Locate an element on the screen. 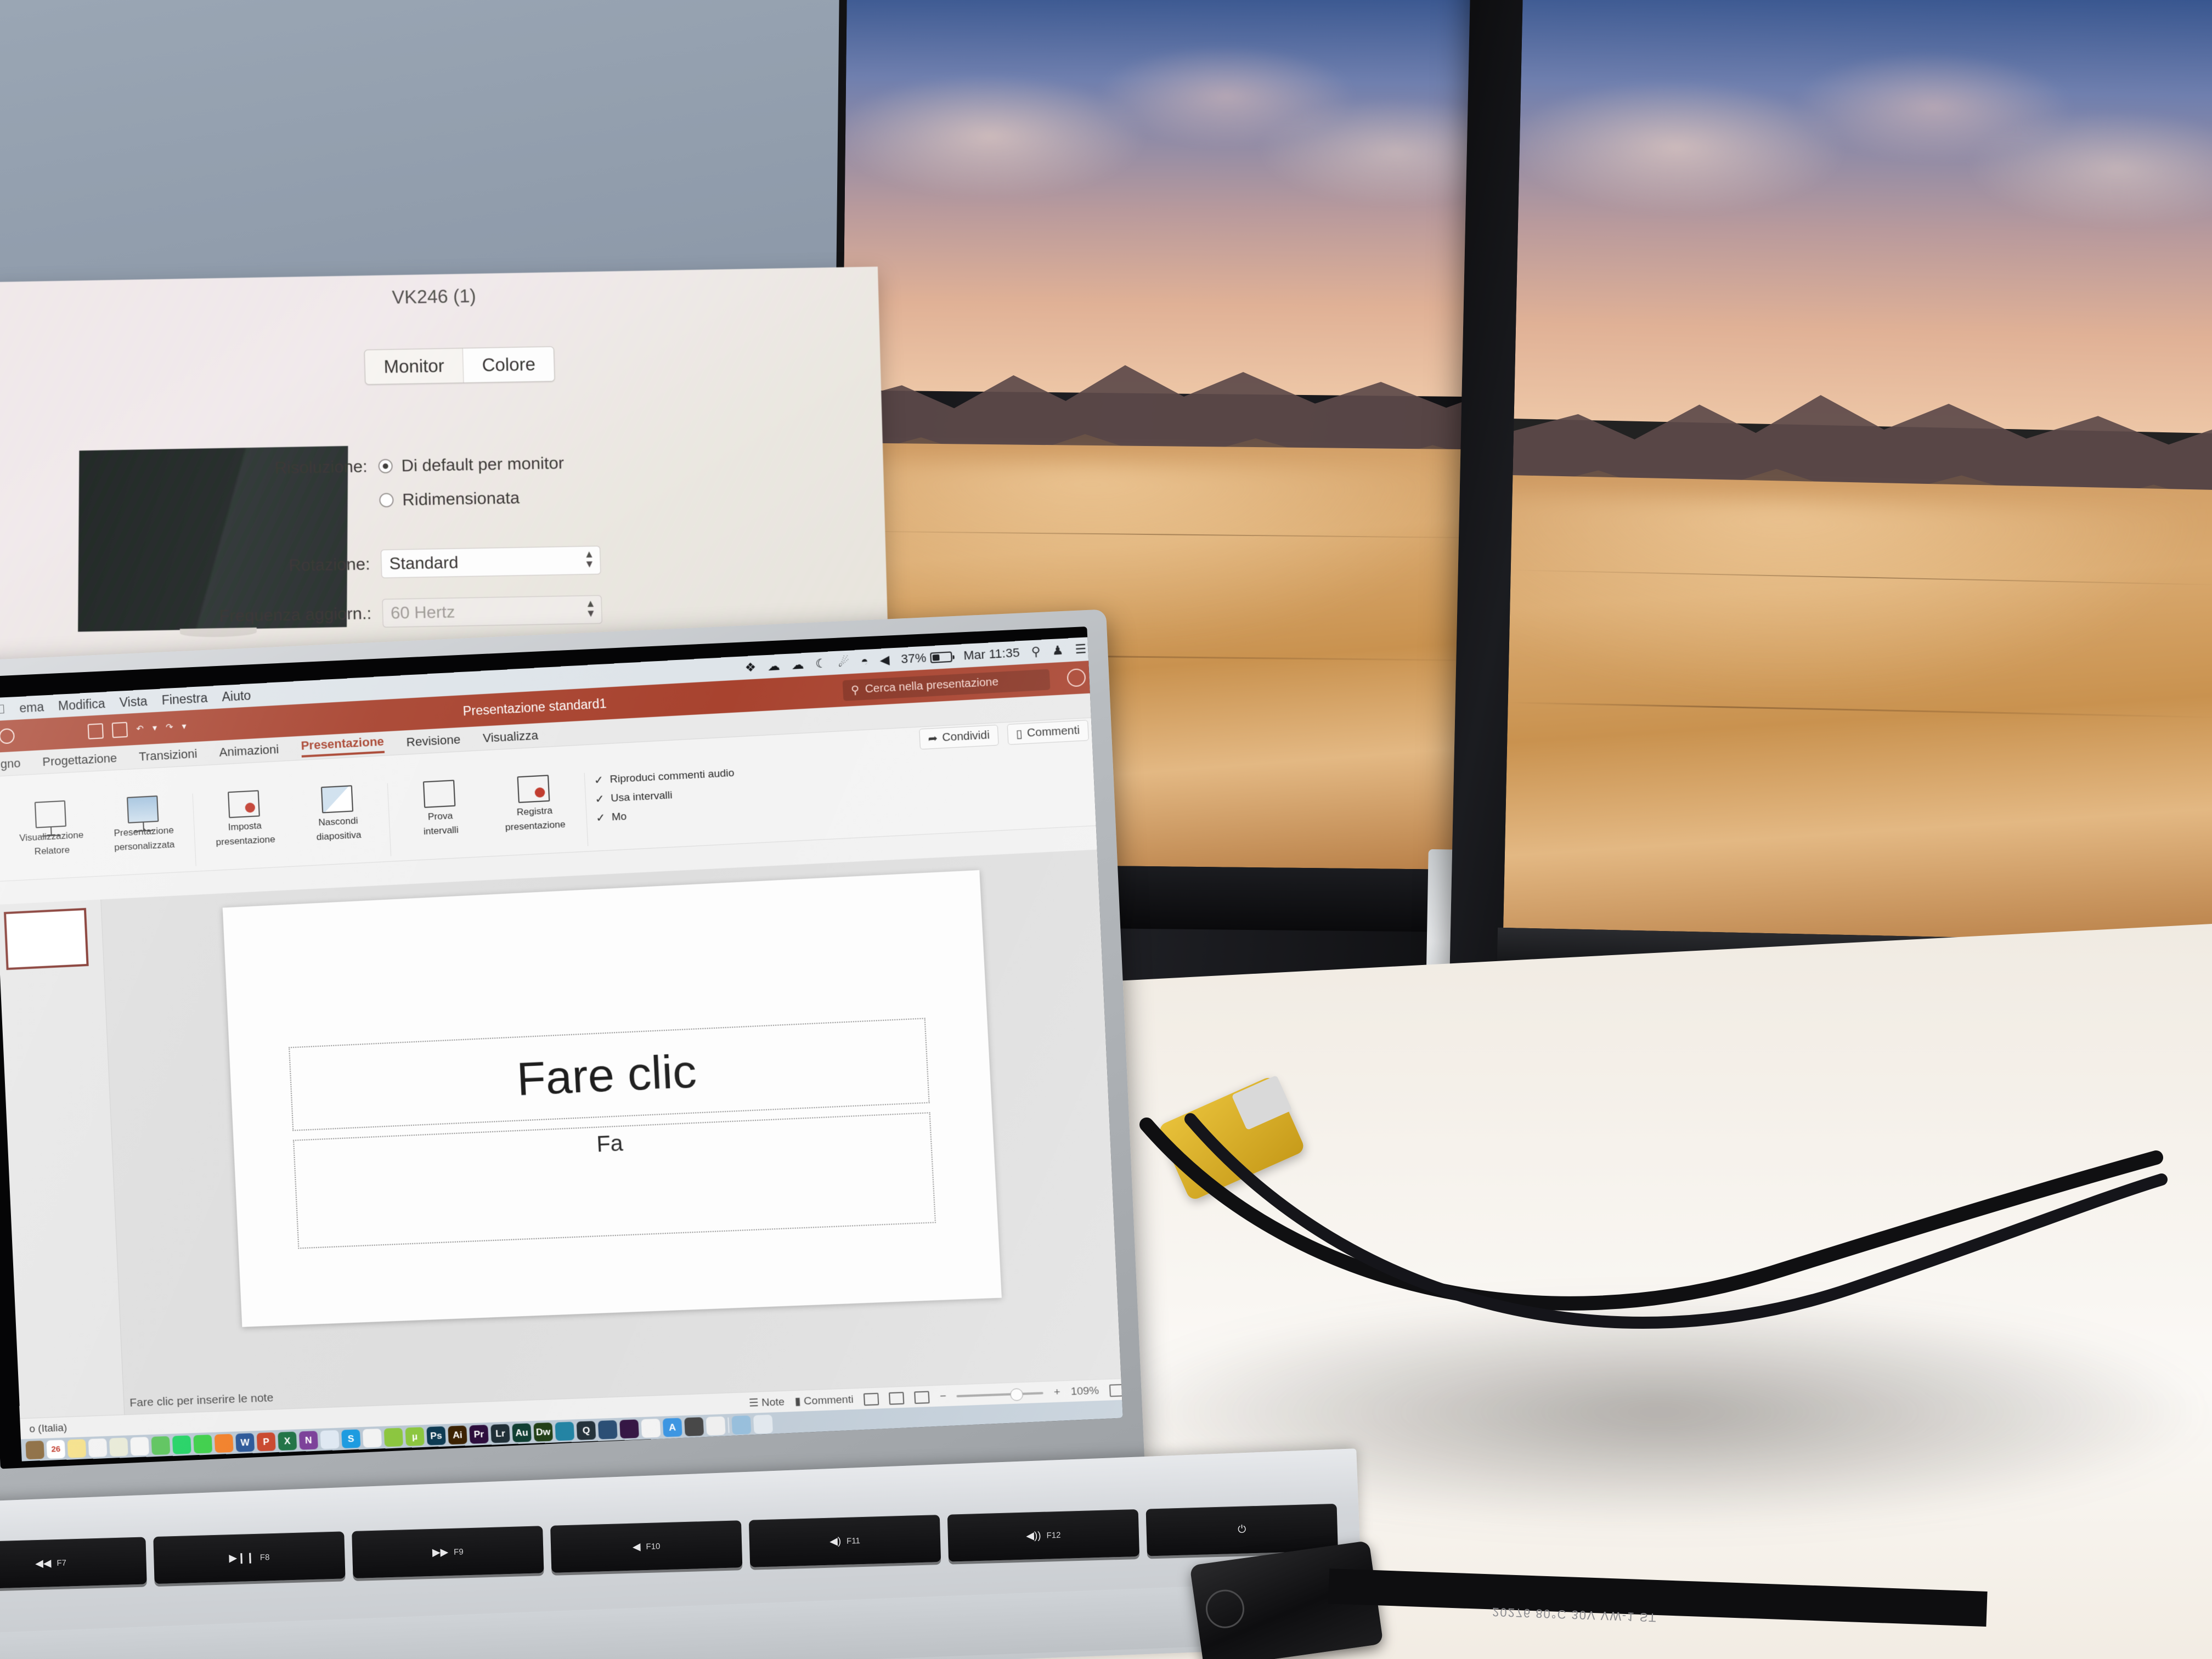 The width and height of the screenshot is (2212, 1659). wifi-icon: ◓ is located at coordinates (864, 661).